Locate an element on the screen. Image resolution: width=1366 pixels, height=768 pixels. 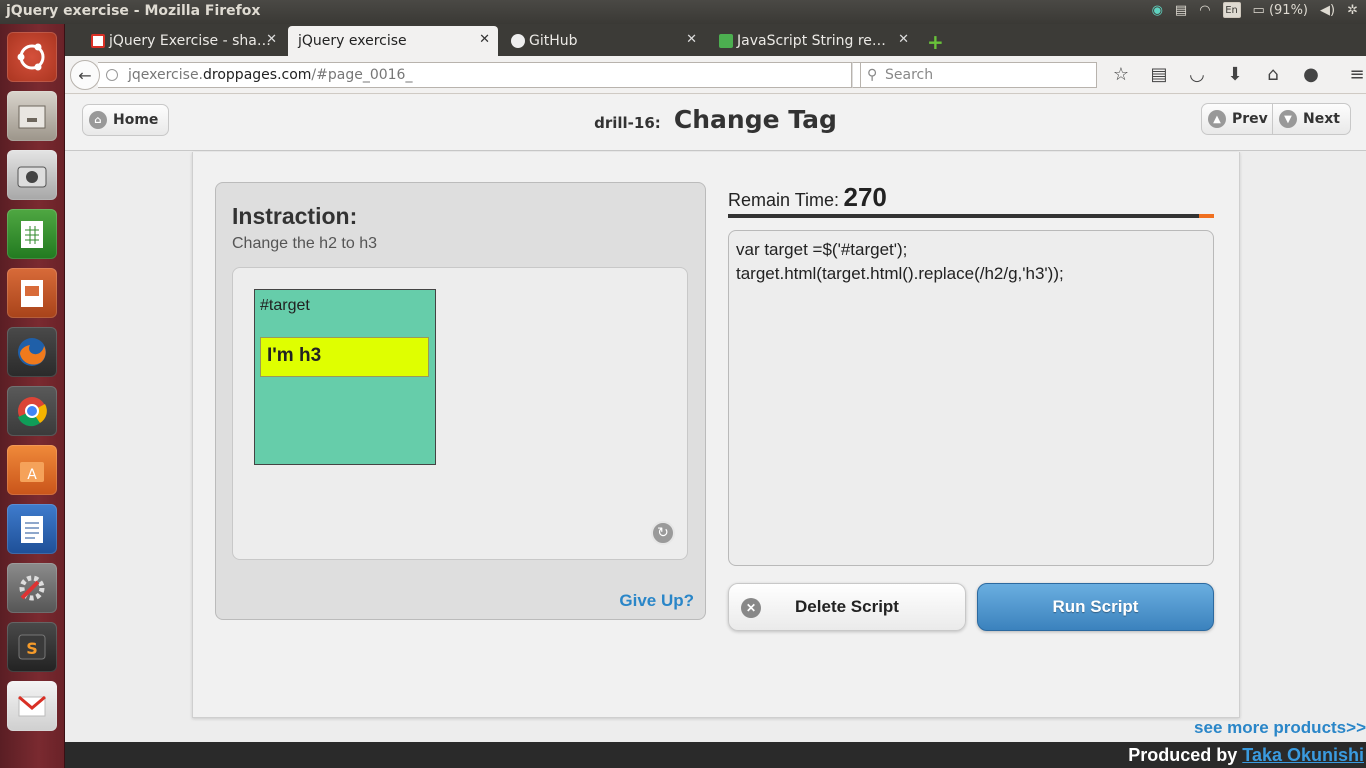
chrome-icon is located at coordinates (32, 411).